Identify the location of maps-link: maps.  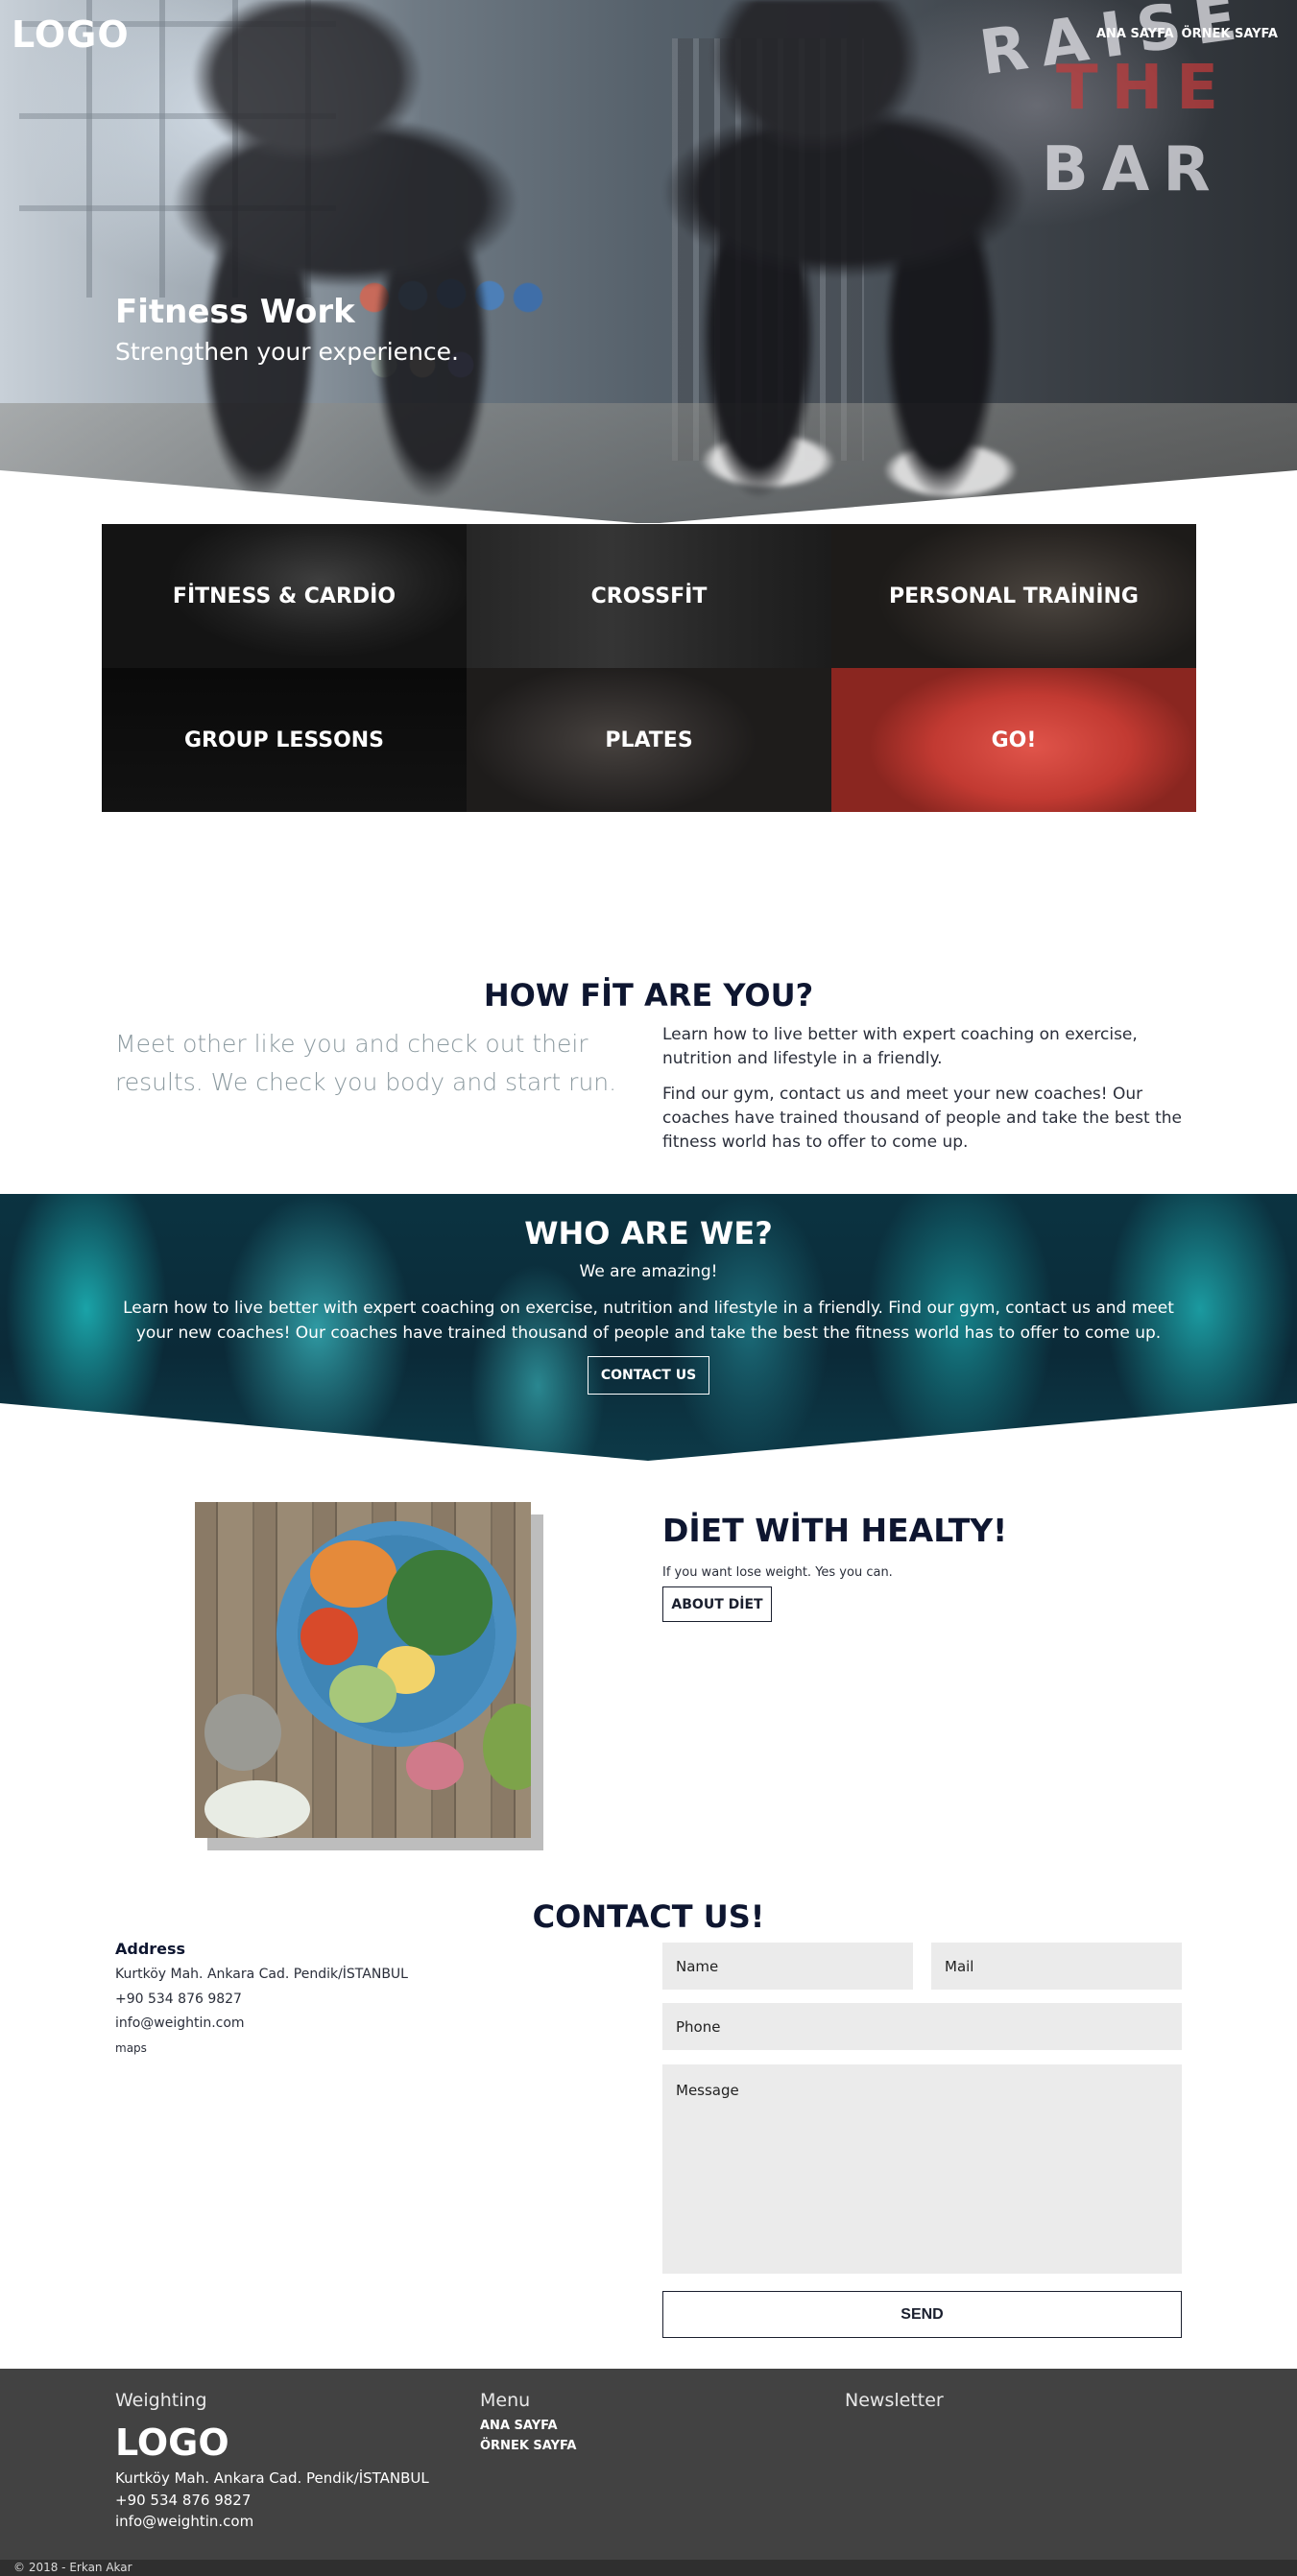
(131, 2048).